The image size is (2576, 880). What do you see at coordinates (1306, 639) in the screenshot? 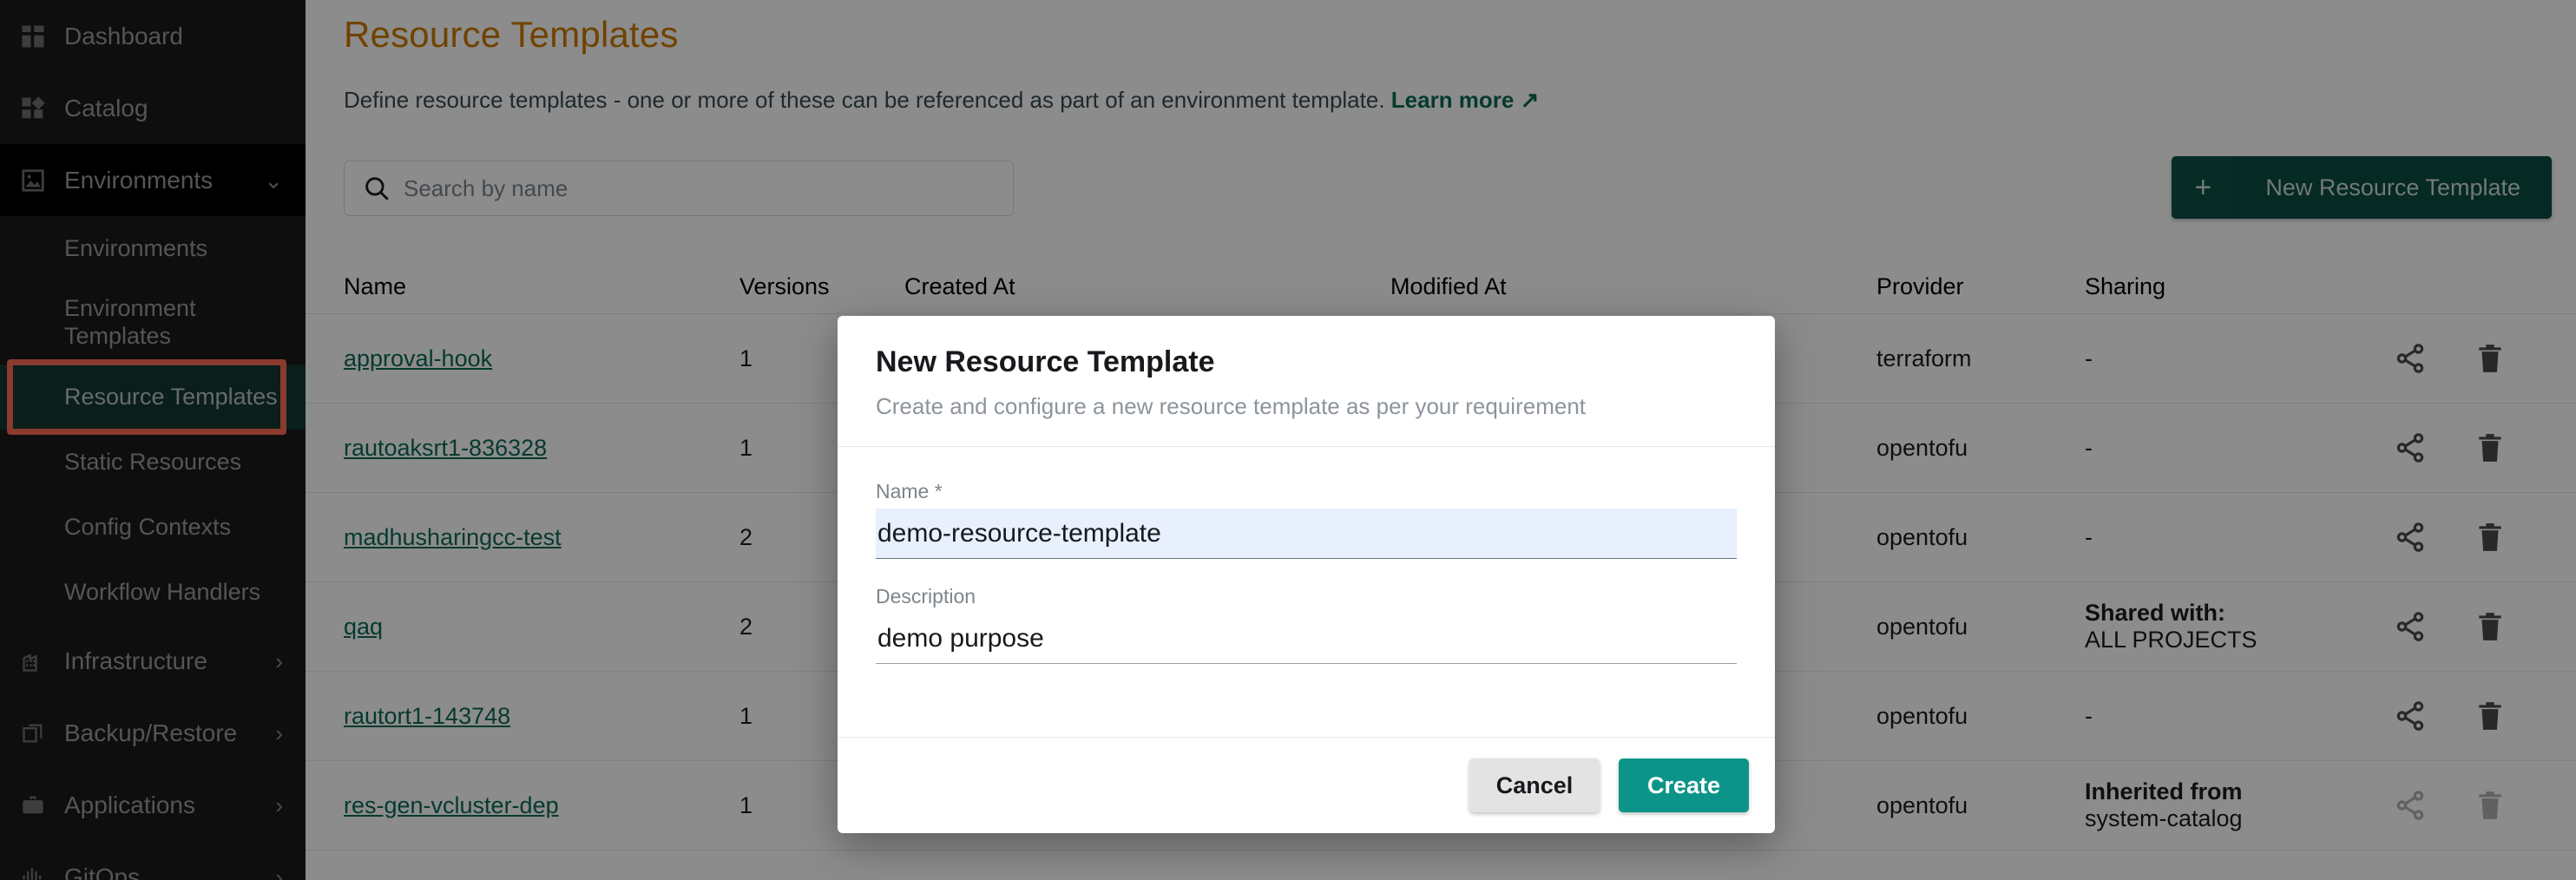
I see `description-input` at bounding box center [1306, 639].